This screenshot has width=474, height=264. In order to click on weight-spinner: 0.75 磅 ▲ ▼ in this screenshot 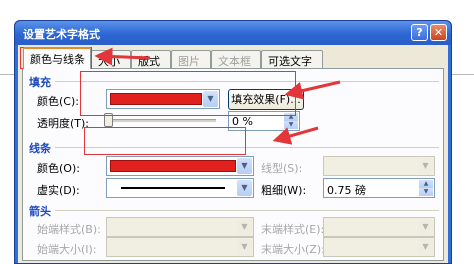, I will do `click(379, 188)`.